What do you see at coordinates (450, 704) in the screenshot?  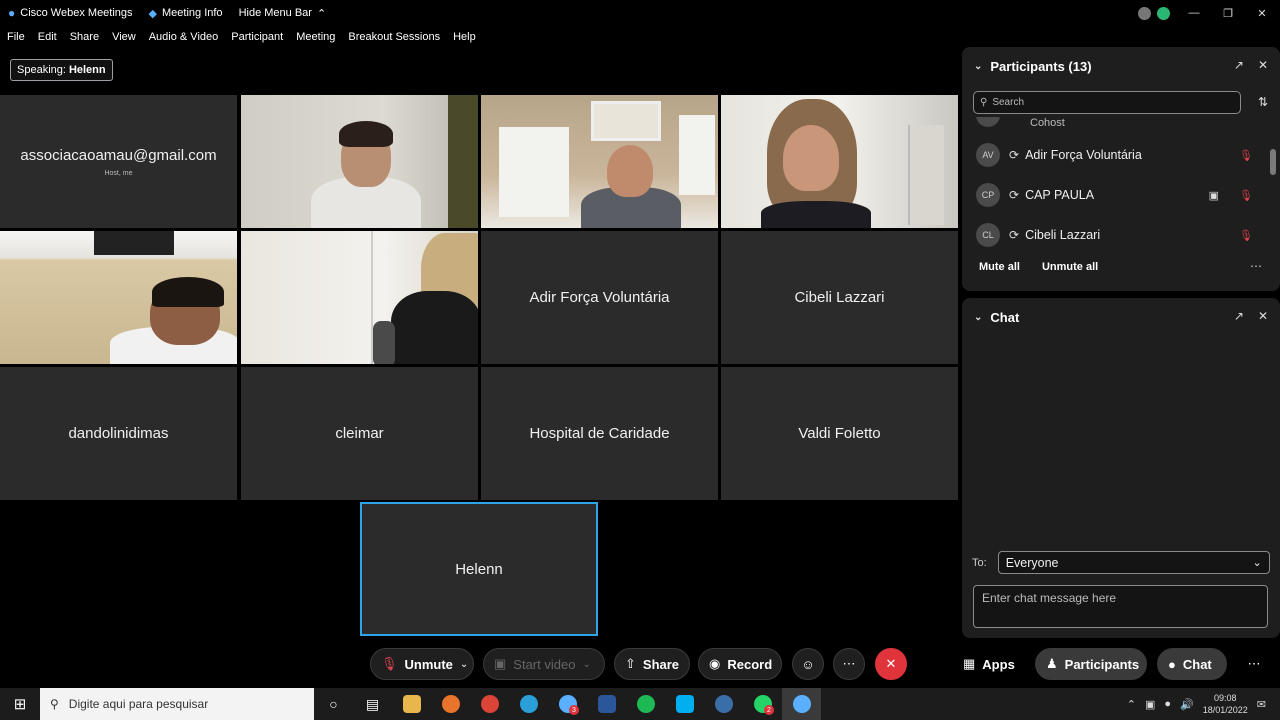 I see `firefox-icon` at bounding box center [450, 704].